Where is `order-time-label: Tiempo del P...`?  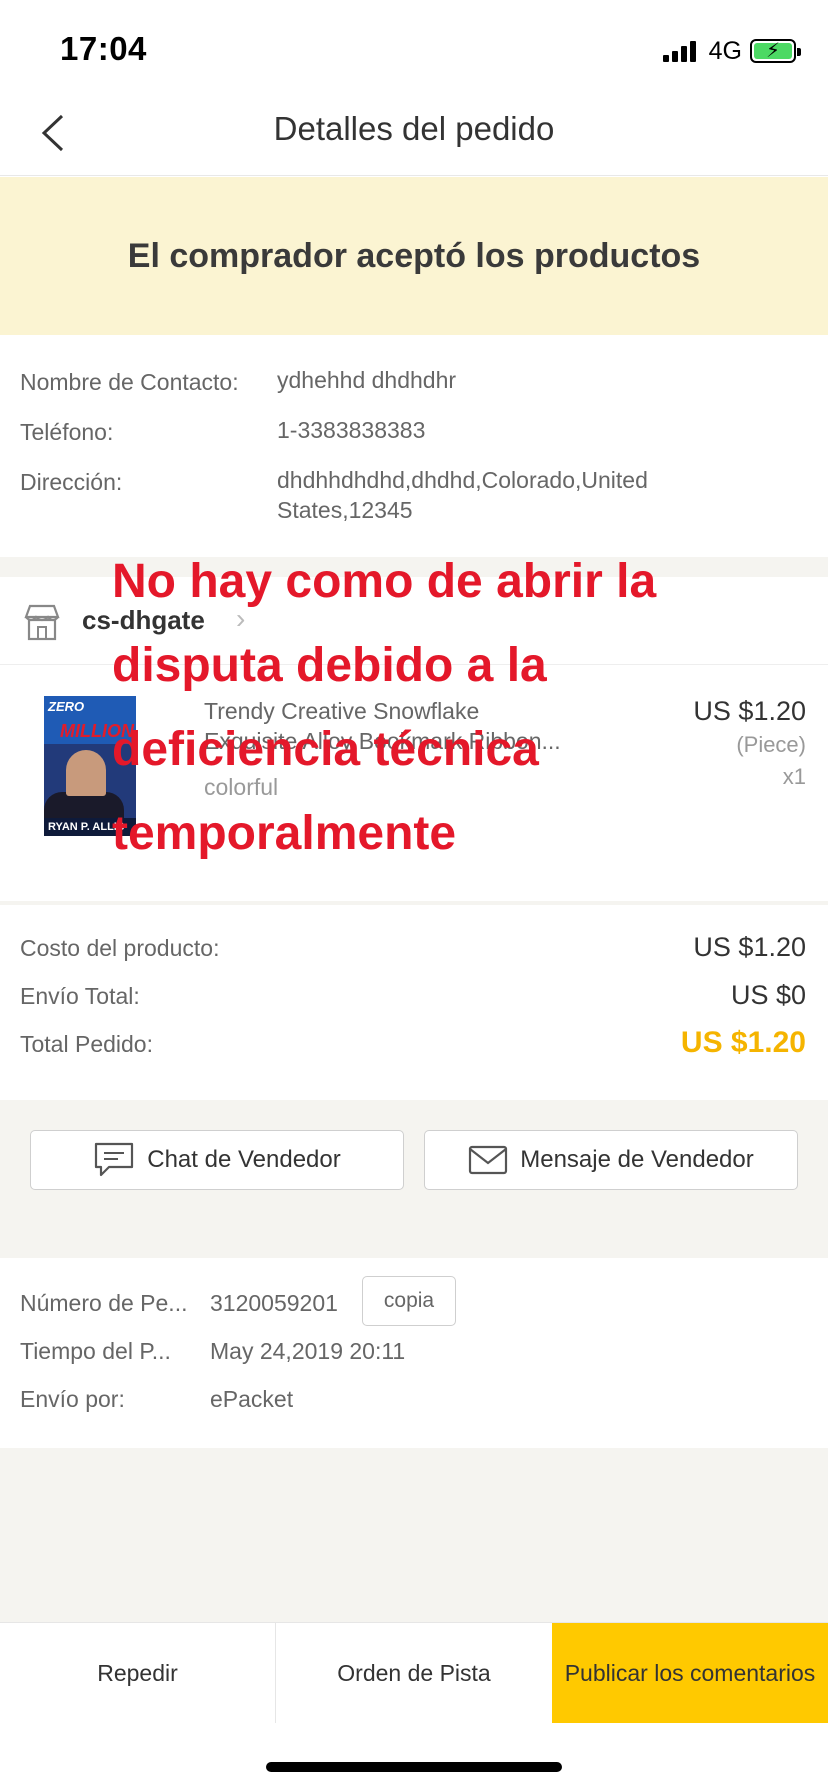 order-time-label: Tiempo del P... is located at coordinates (95, 1351).